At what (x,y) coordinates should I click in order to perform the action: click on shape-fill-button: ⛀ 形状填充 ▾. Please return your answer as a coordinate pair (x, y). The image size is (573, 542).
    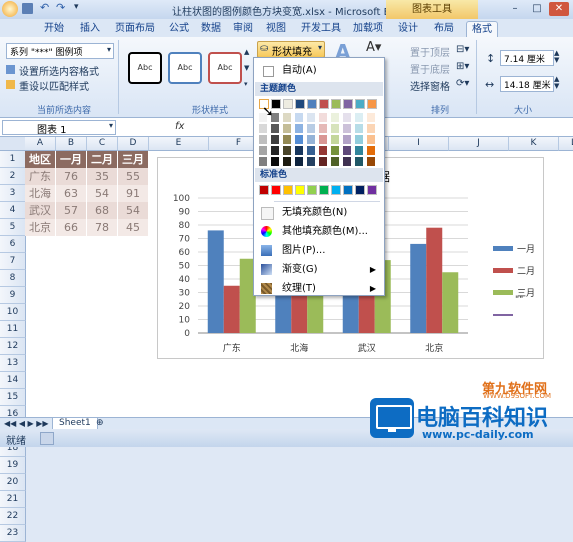
    Looking at the image, I should click on (291, 49).